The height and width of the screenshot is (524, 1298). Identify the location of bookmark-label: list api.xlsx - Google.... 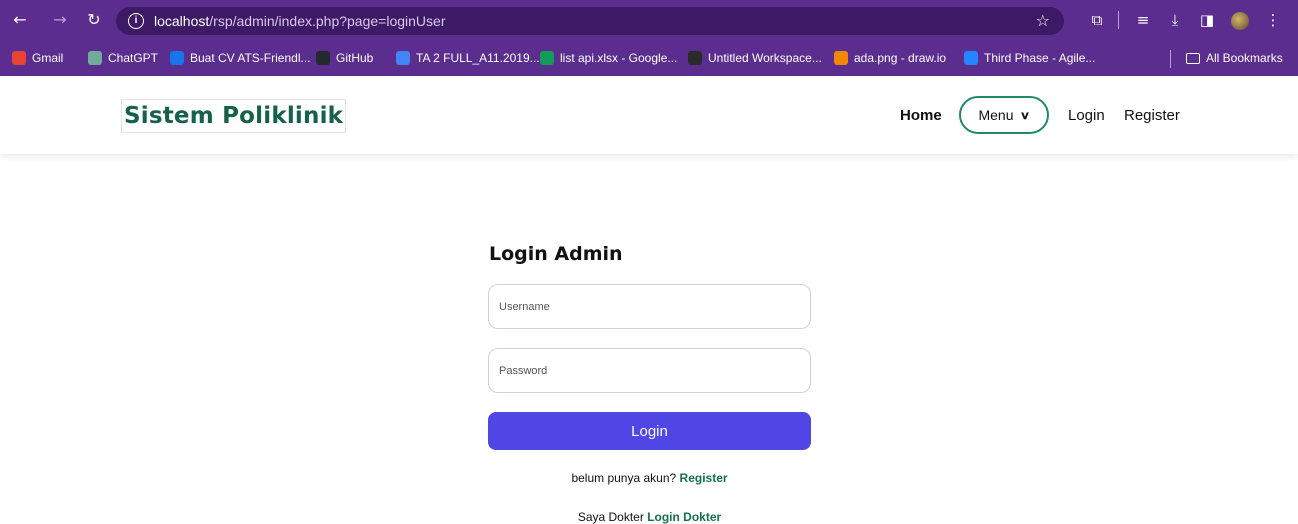
(619, 58).